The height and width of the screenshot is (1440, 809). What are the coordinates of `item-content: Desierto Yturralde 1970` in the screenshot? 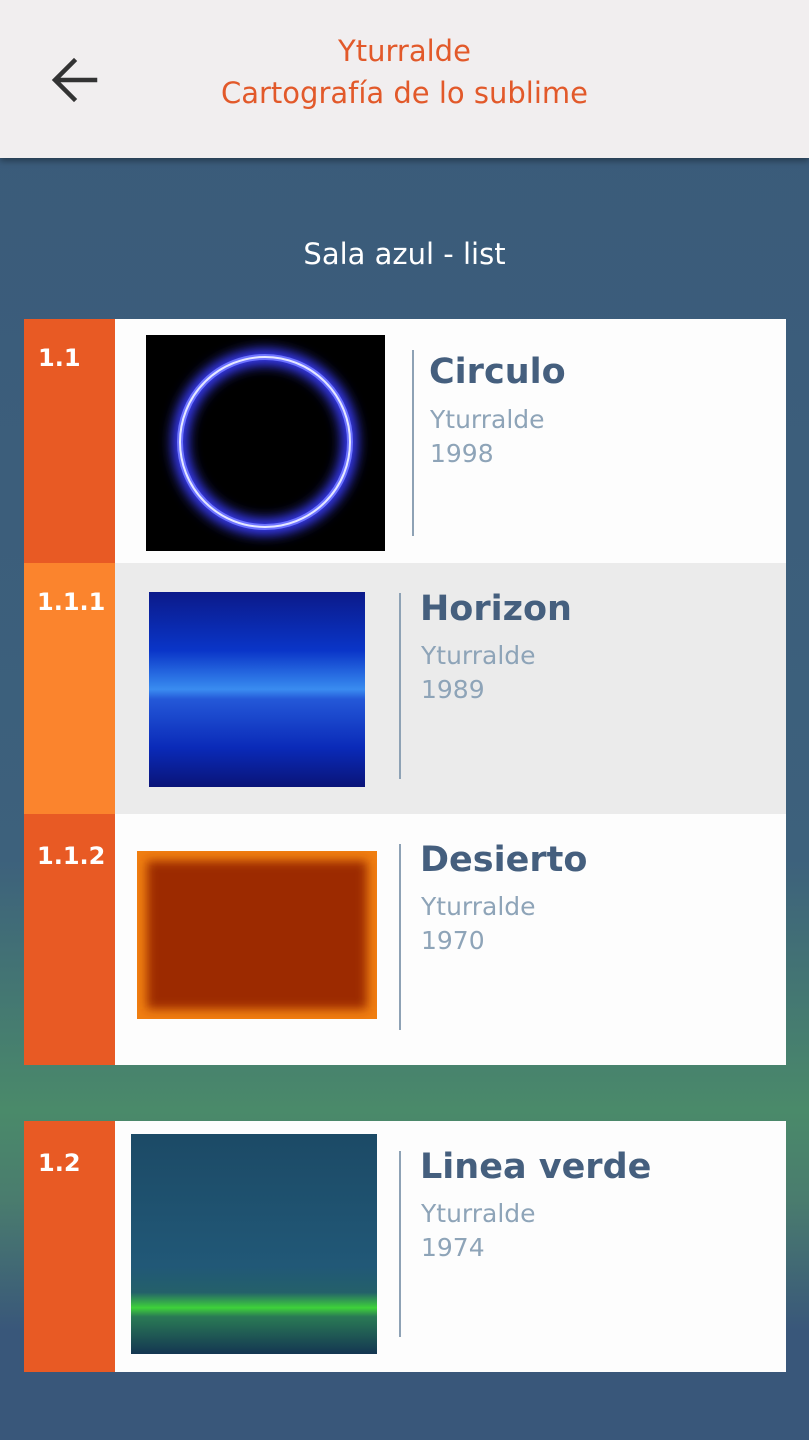 It's located at (450, 939).